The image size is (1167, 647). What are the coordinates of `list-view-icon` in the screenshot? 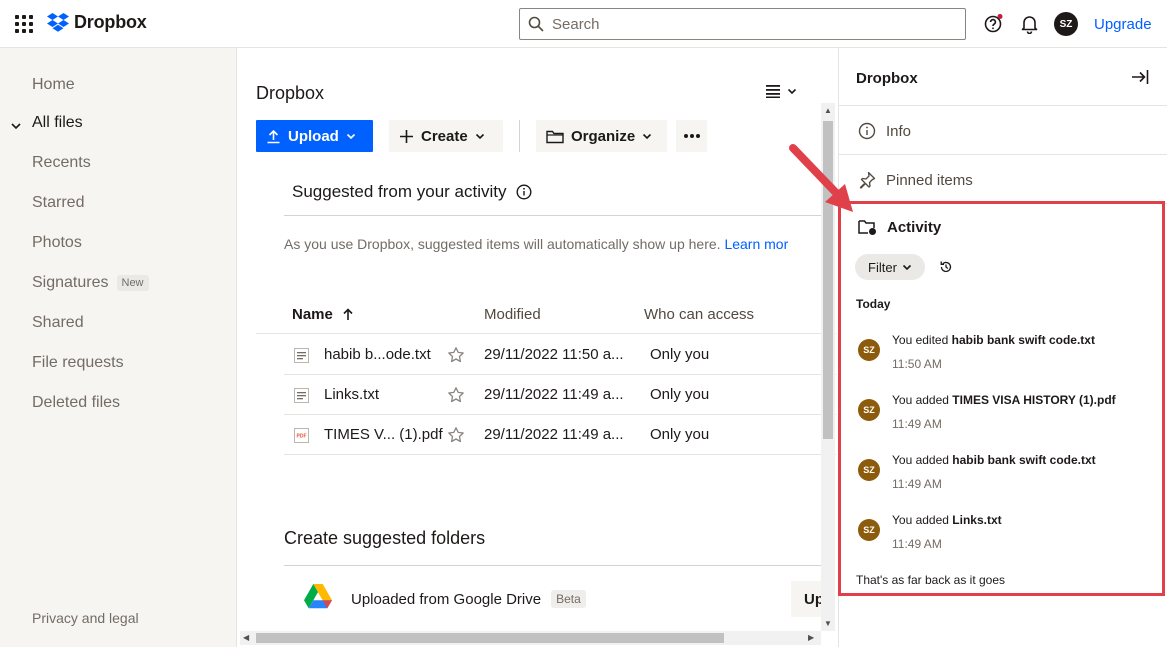 It's located at (773, 91).